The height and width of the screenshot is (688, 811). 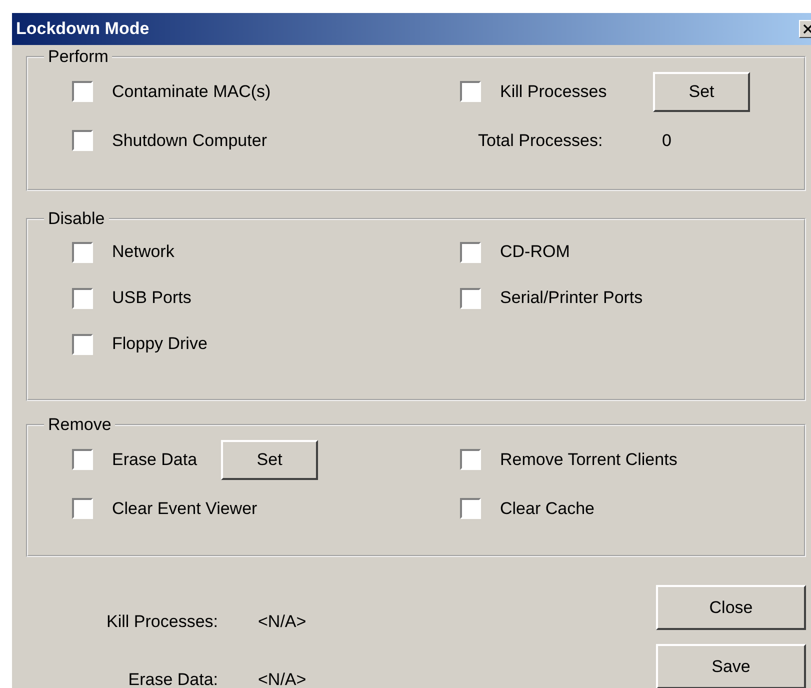 What do you see at coordinates (731, 666) in the screenshot?
I see `dialog-button: Save` at bounding box center [731, 666].